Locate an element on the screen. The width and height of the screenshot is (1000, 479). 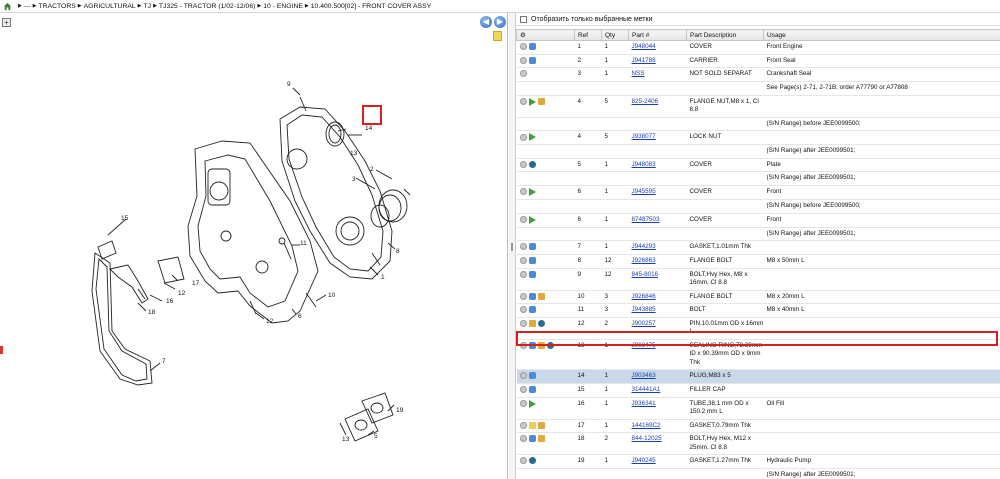
part-number-link: 87487503 is located at coordinates (646, 219).